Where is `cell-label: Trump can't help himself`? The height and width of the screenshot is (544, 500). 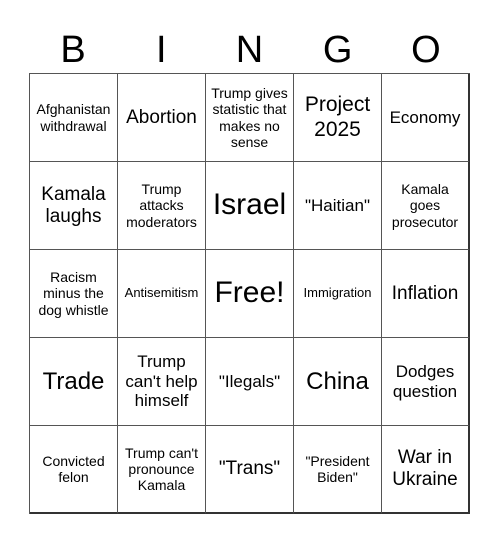
cell-label: Trump can't help himself is located at coordinates (161, 381).